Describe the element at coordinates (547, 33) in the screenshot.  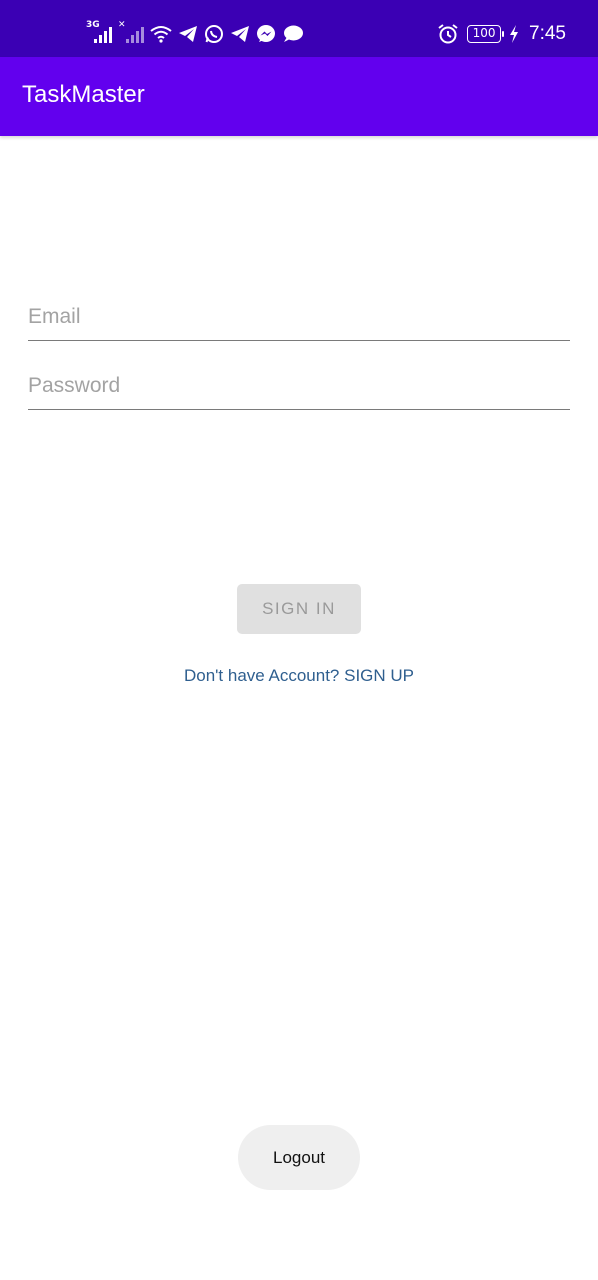
I see `clock-time: 7:45` at that location.